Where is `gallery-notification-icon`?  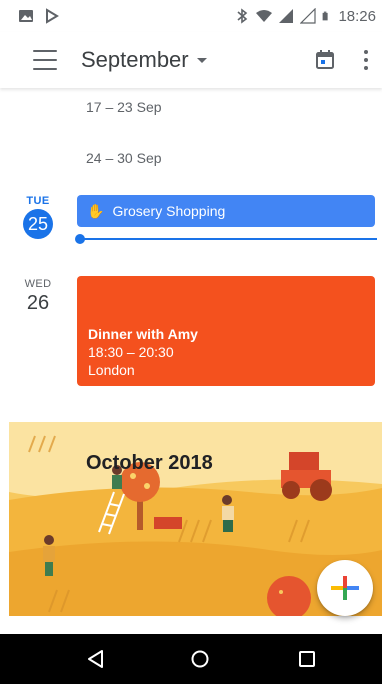 gallery-notification-icon is located at coordinates (26, 16).